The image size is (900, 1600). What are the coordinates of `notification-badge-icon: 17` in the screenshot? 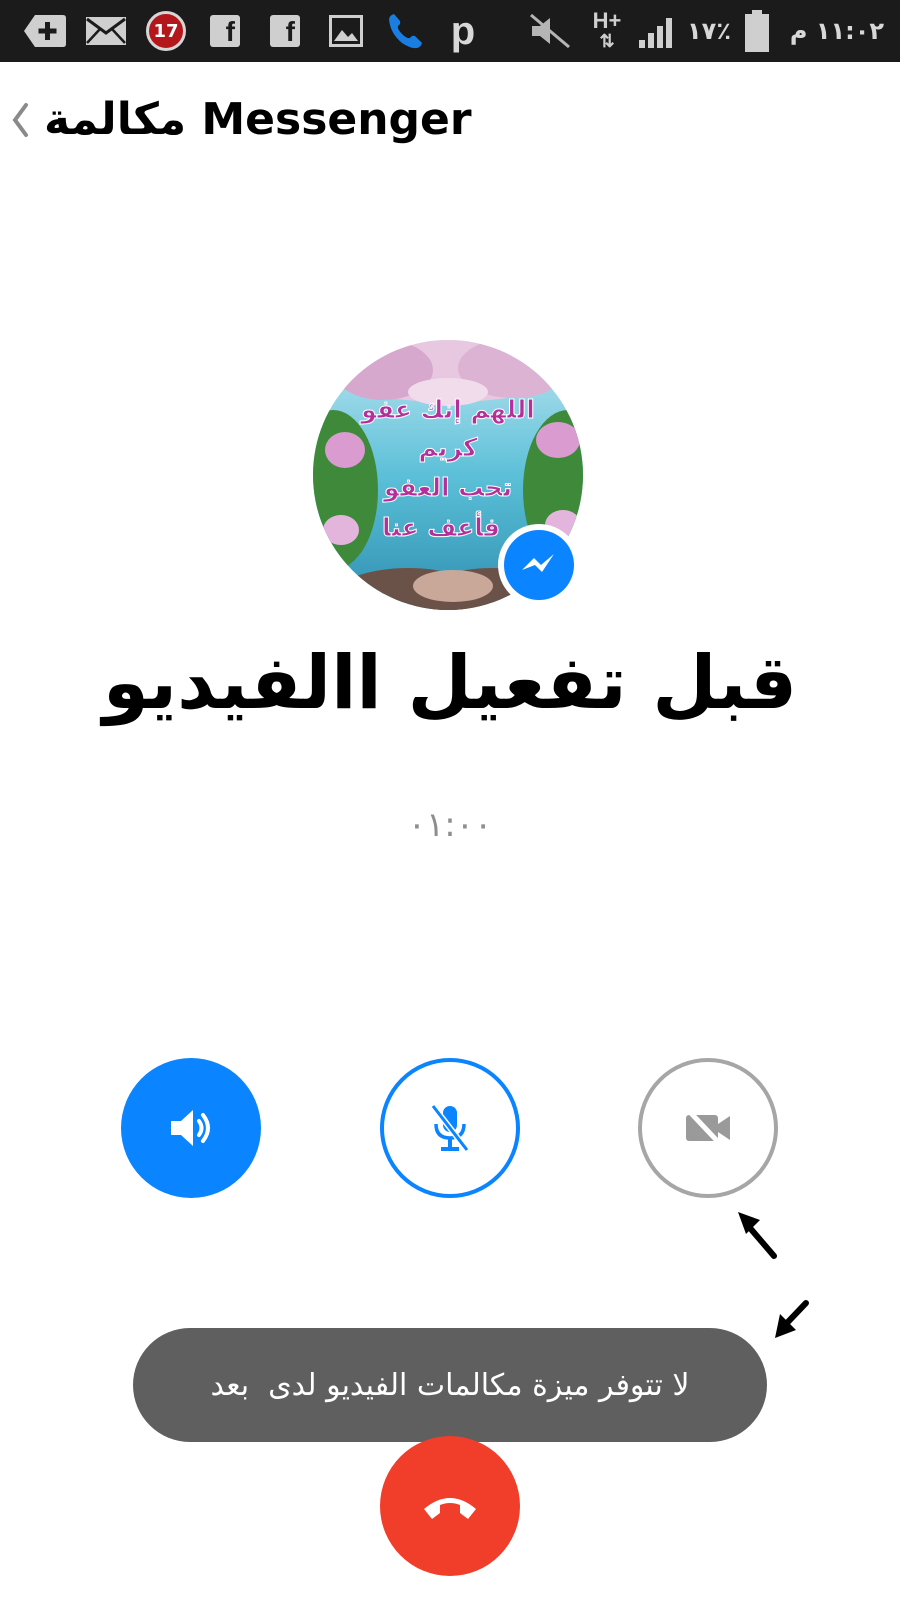 It's located at (166, 31).